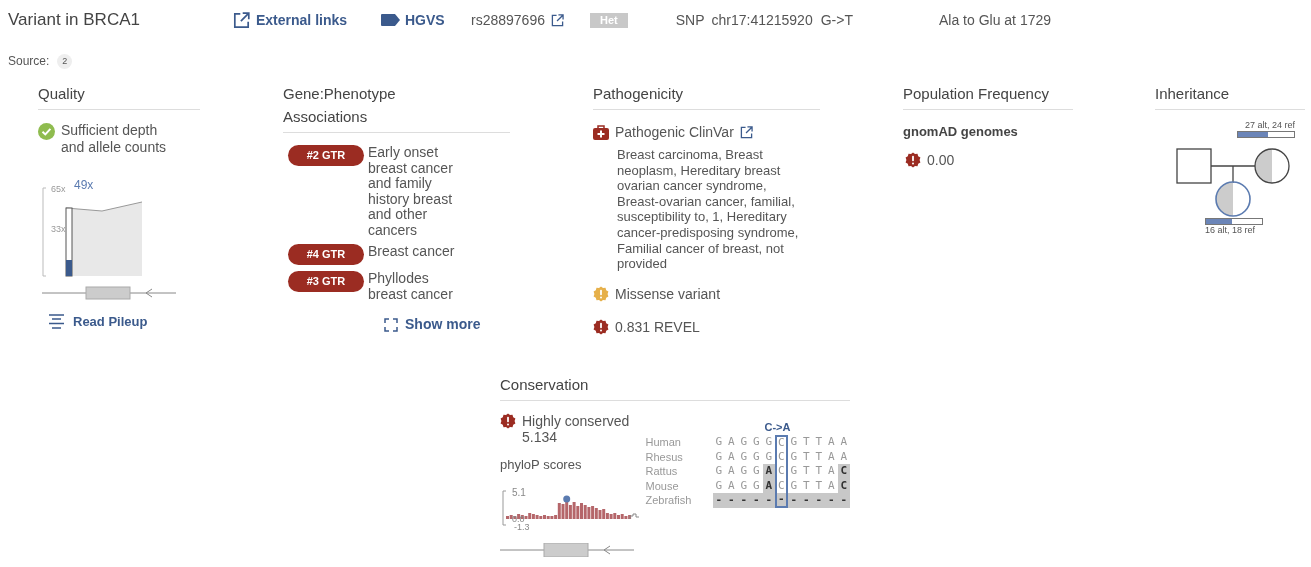 The image size is (1311, 567). I want to click on gtr-badge: #4 GTR, so click(326, 254).